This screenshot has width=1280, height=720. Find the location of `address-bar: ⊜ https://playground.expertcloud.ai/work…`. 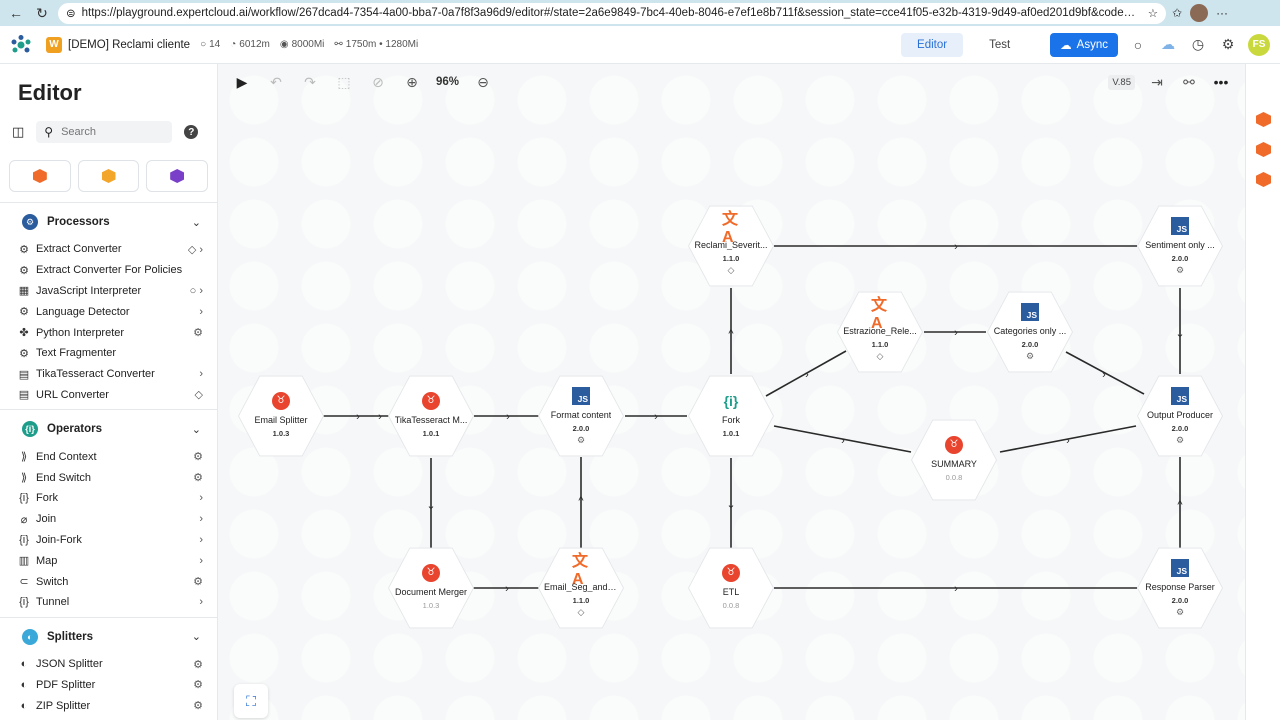

address-bar: ⊜ https://playground.expertcloud.ai/work… is located at coordinates (612, 13).